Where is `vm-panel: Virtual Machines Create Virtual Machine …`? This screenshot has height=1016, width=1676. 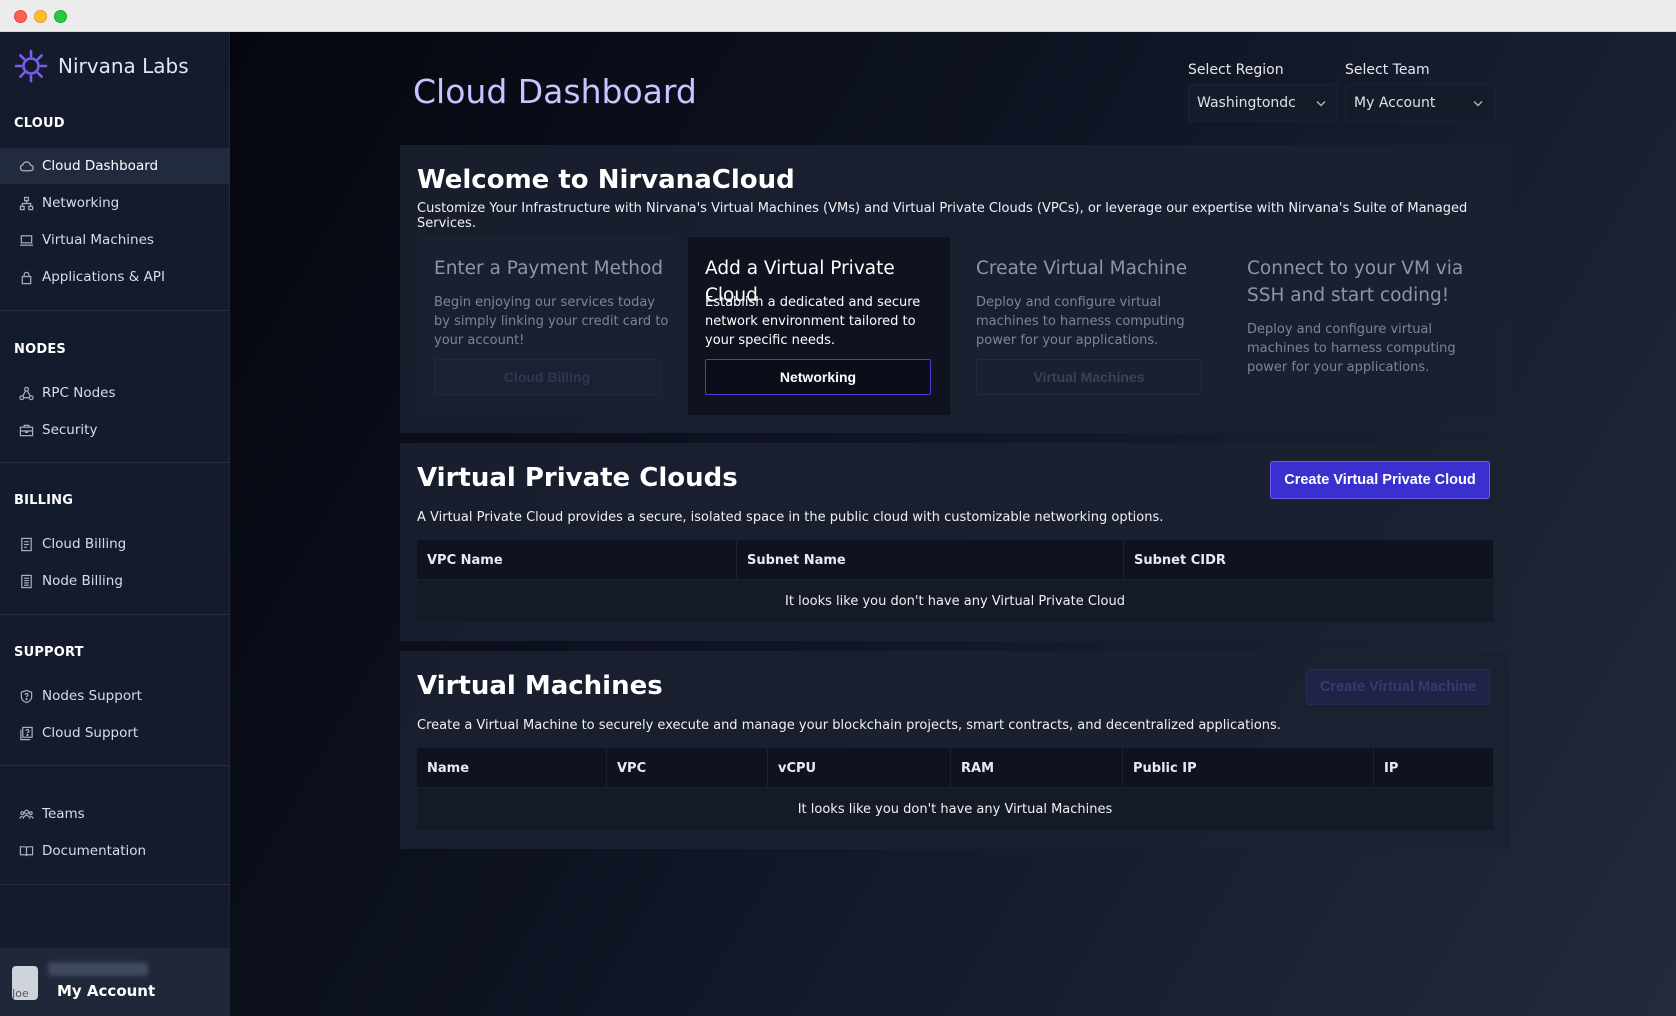
vm-panel: Virtual Machines Create Virtual Machine … is located at coordinates (955, 750).